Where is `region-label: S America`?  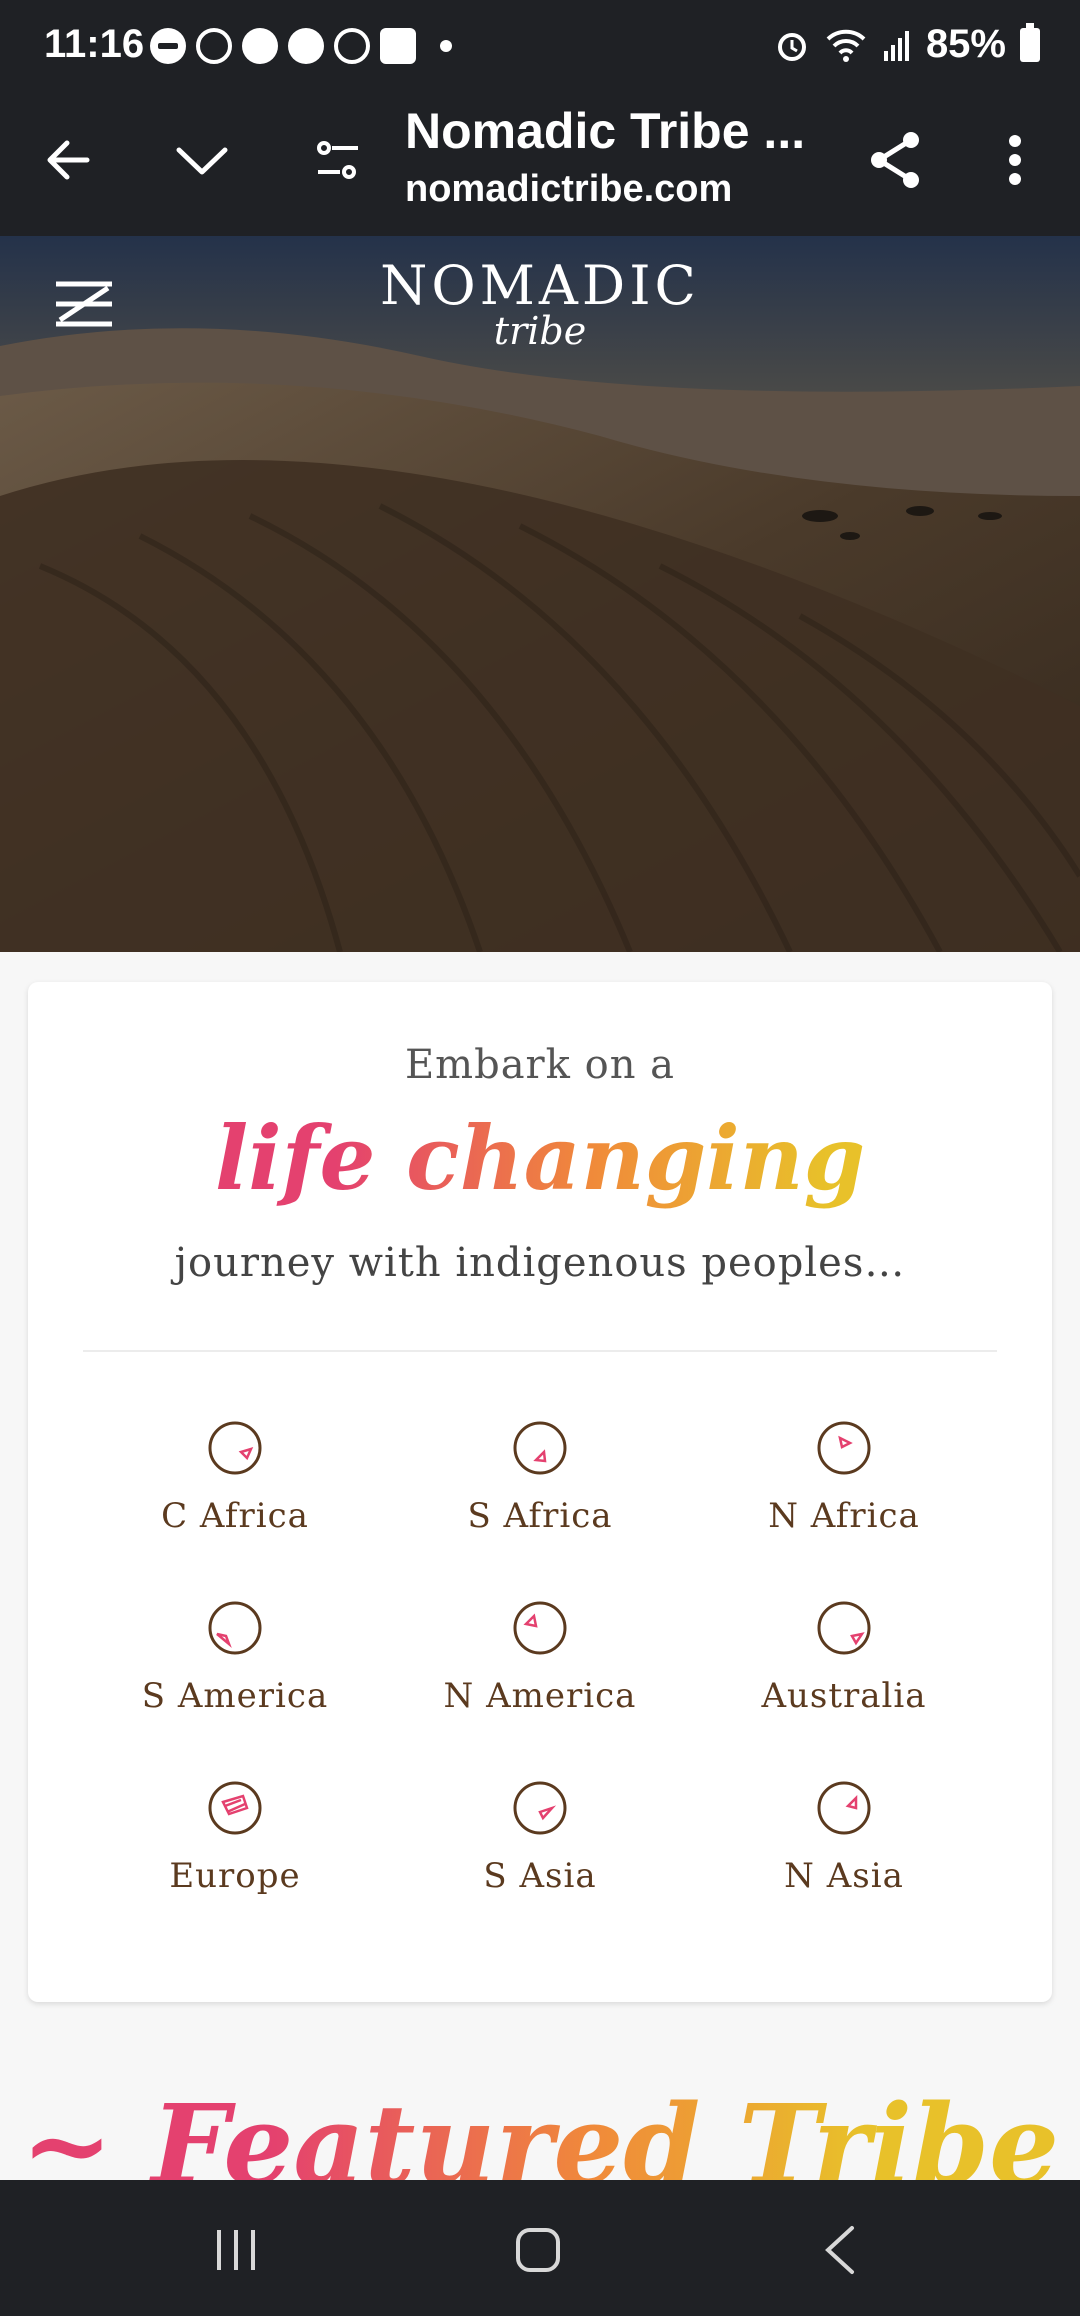
region-label: S America is located at coordinates (235, 1696).